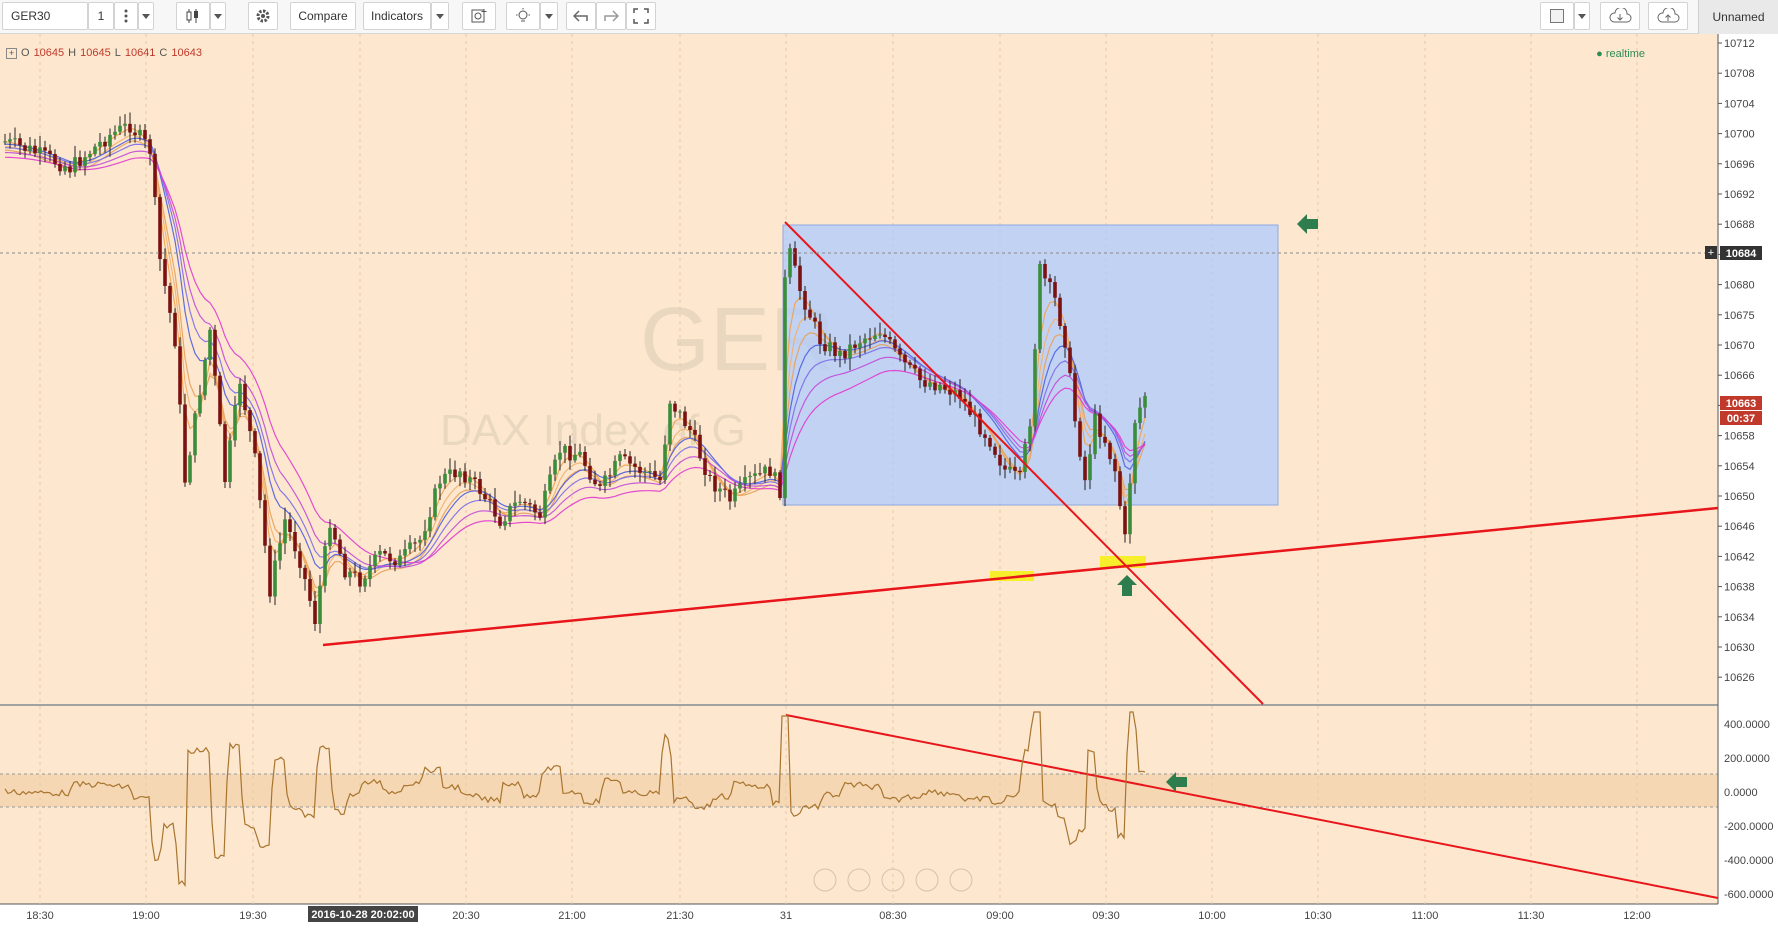  I want to click on bulb-icon, so click(523, 16).